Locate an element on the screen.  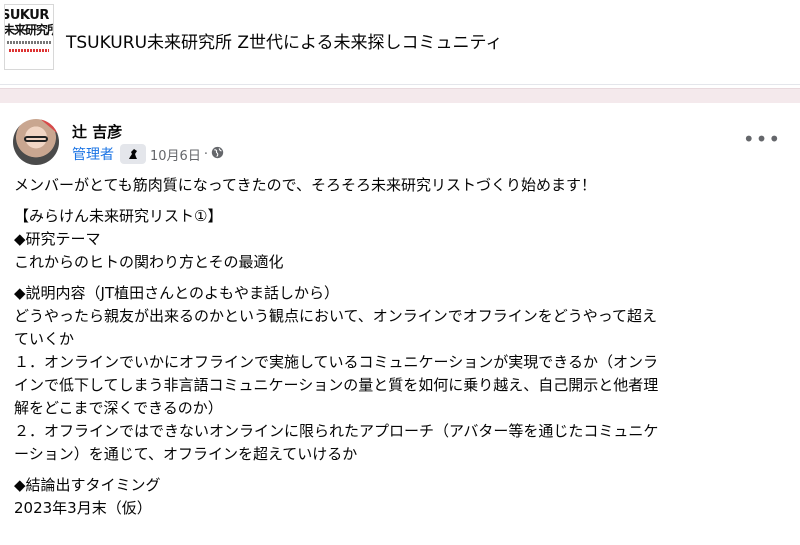
author-name: 辻 吉彦 is located at coordinates (97, 131).